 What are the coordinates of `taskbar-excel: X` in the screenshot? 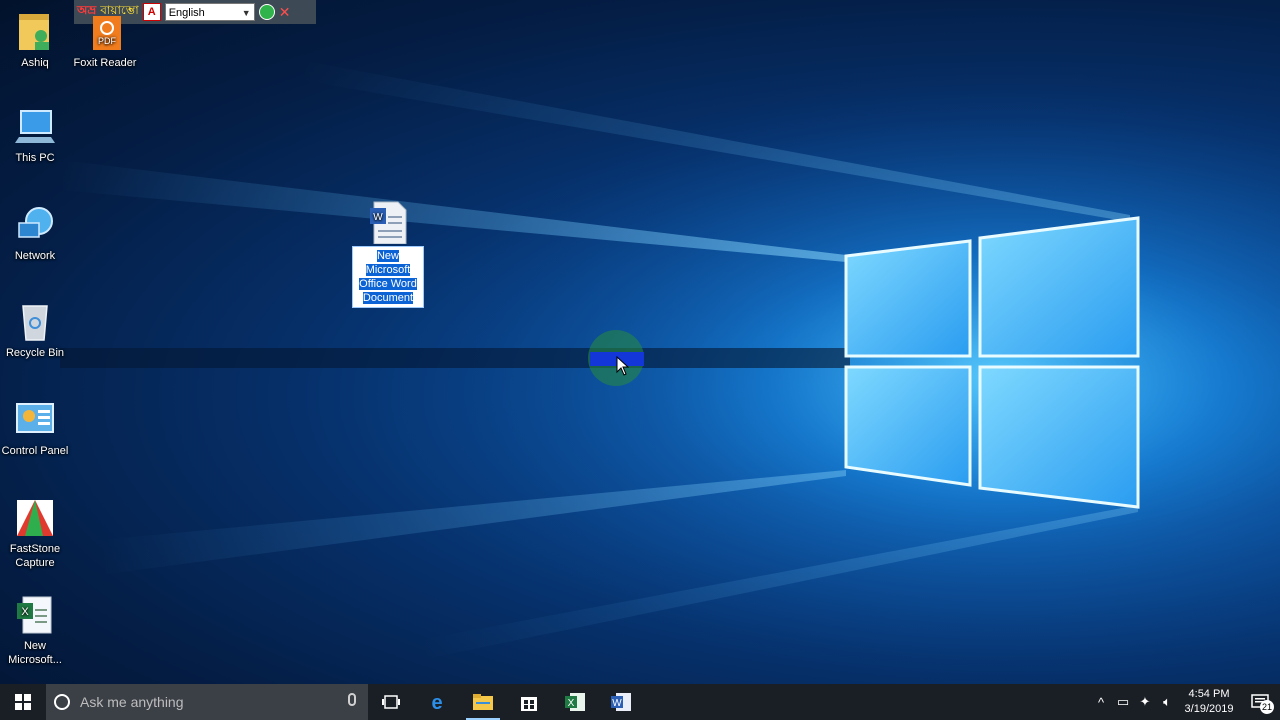 It's located at (575, 702).